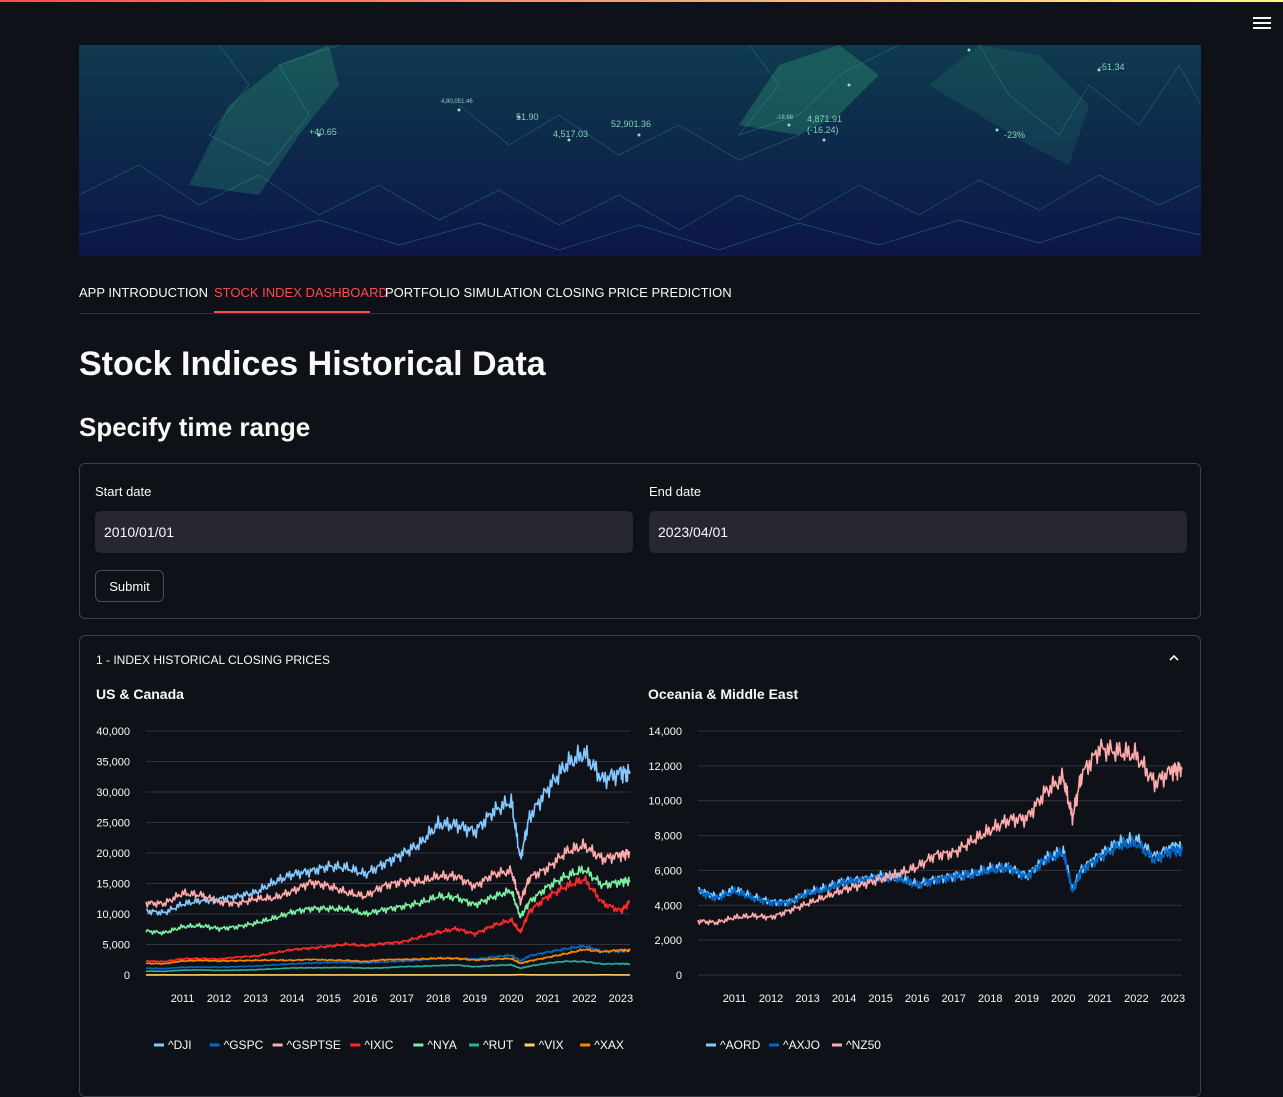  What do you see at coordinates (668, 871) in the screenshot?
I see `y-tick-label: 6,000` at bounding box center [668, 871].